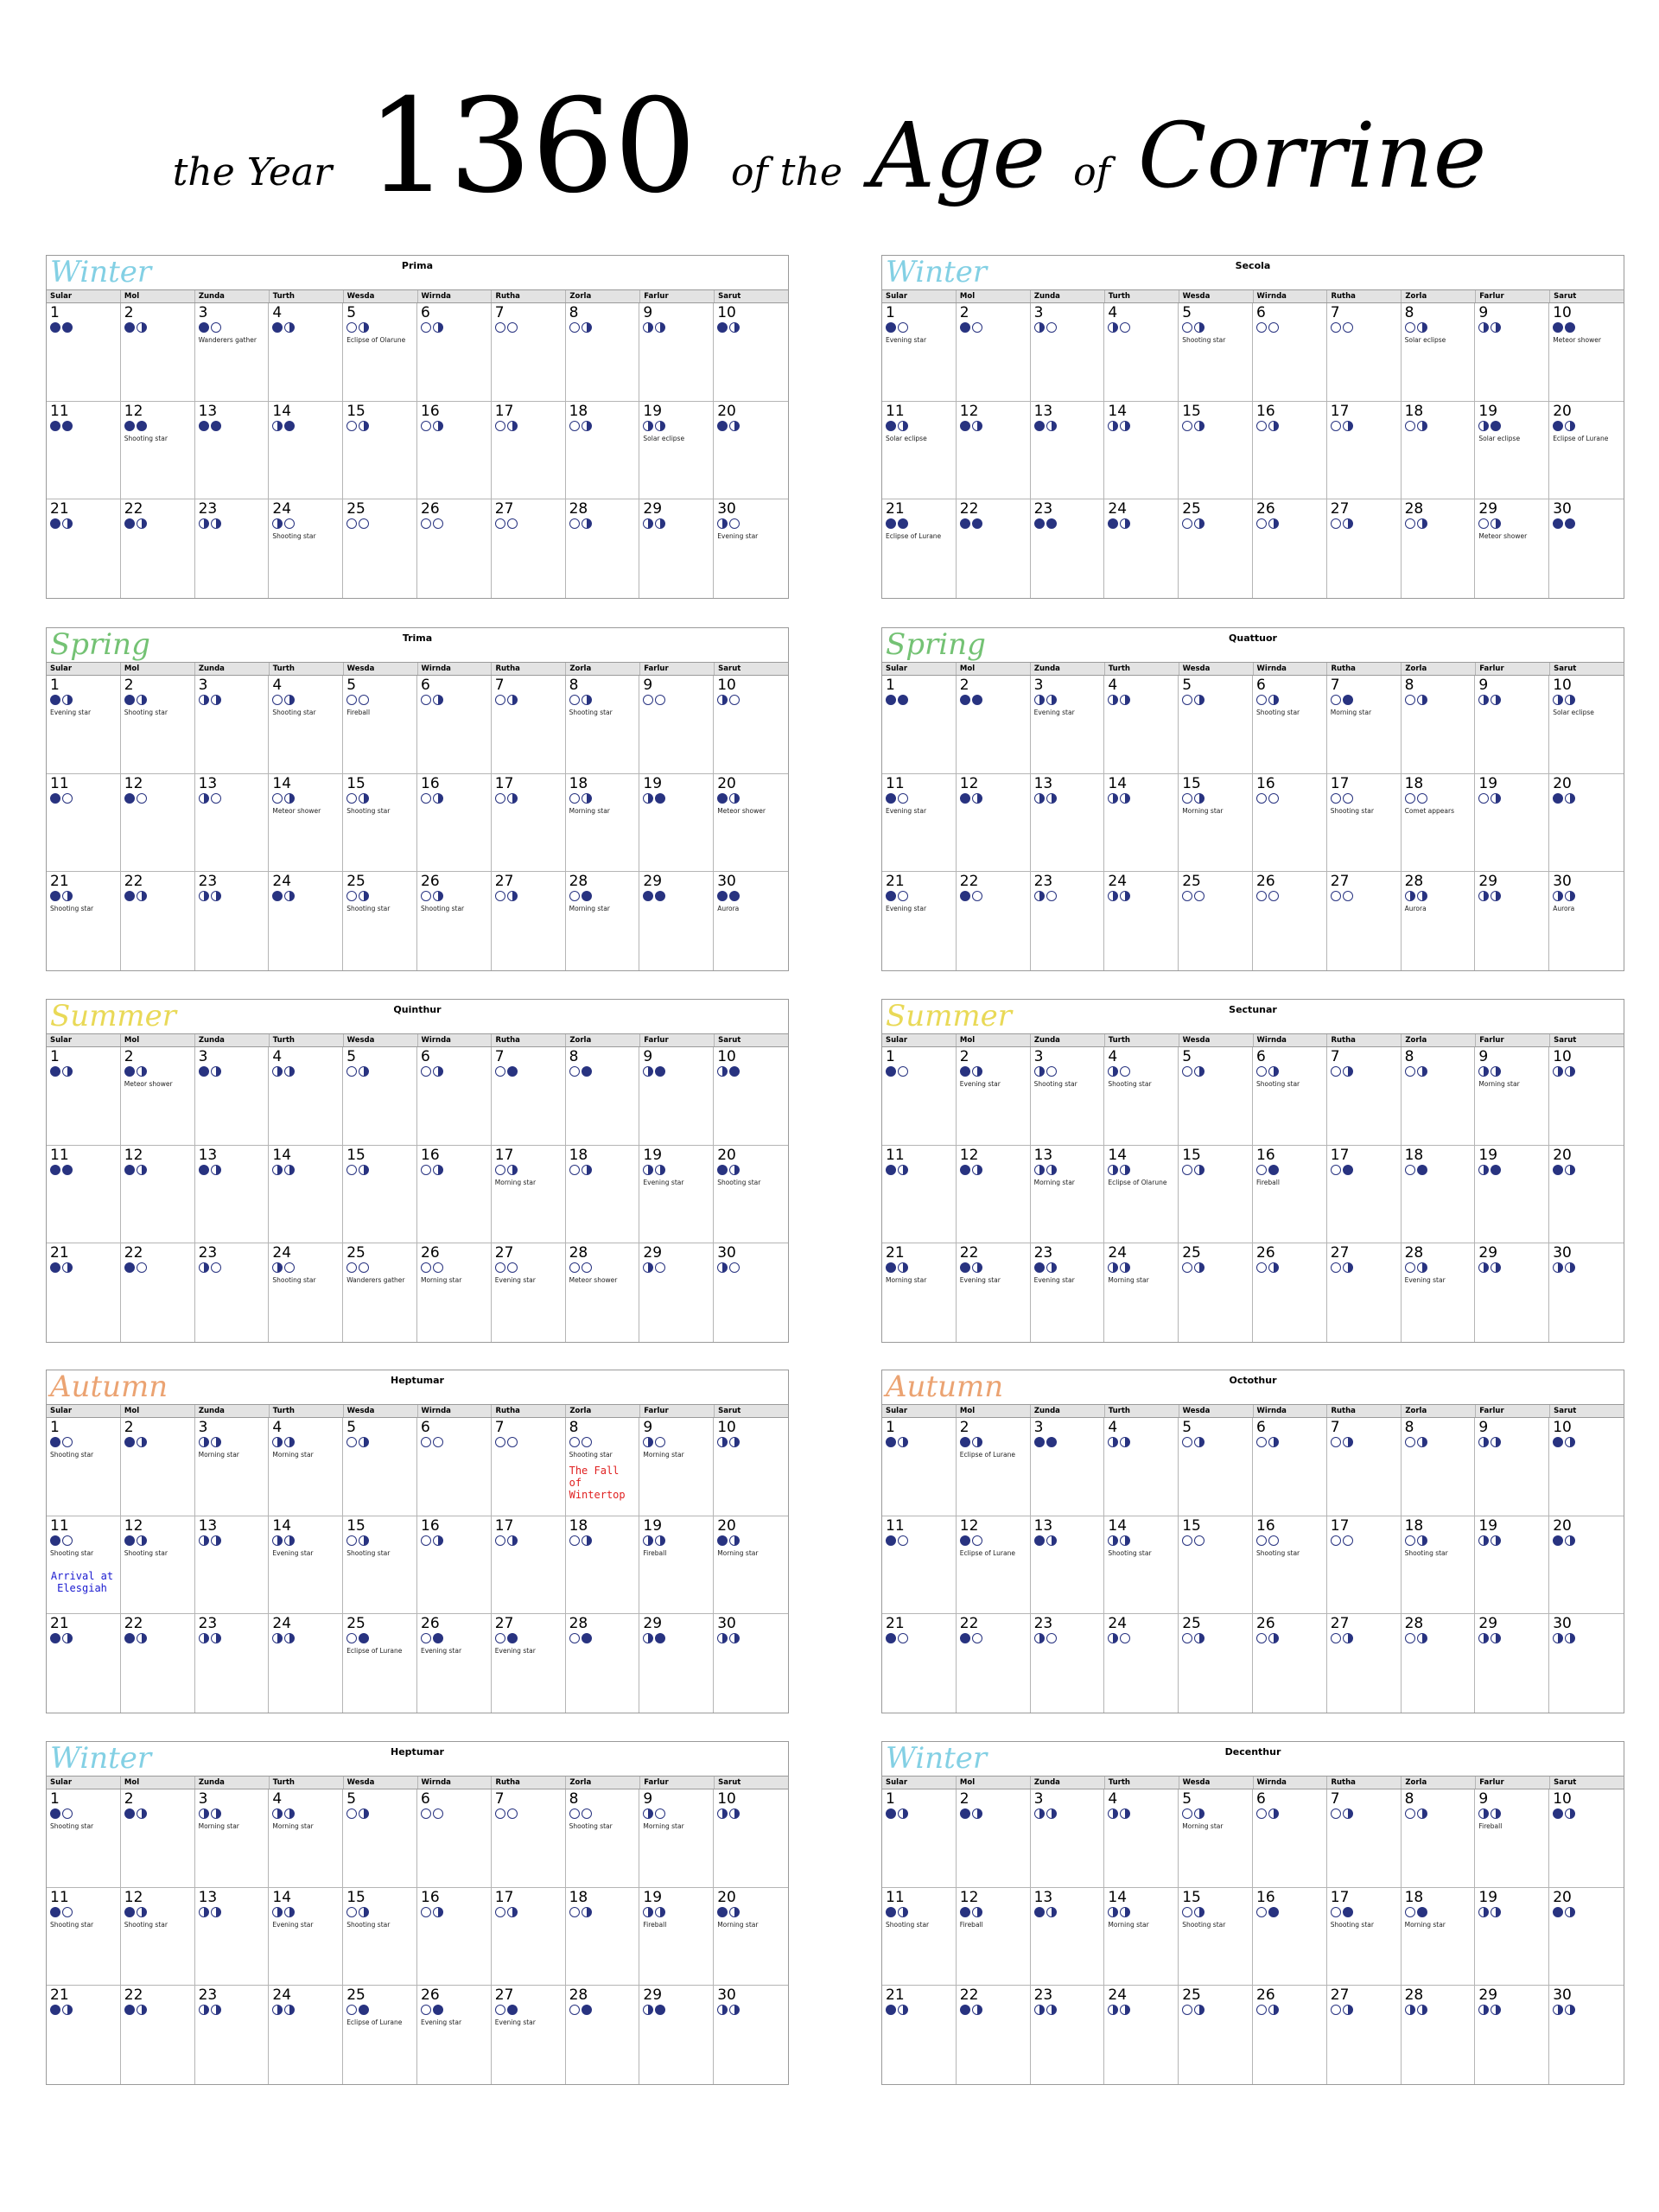 The width and height of the screenshot is (1659, 2212). I want to click on day-cell: 29, so click(677, 1292).